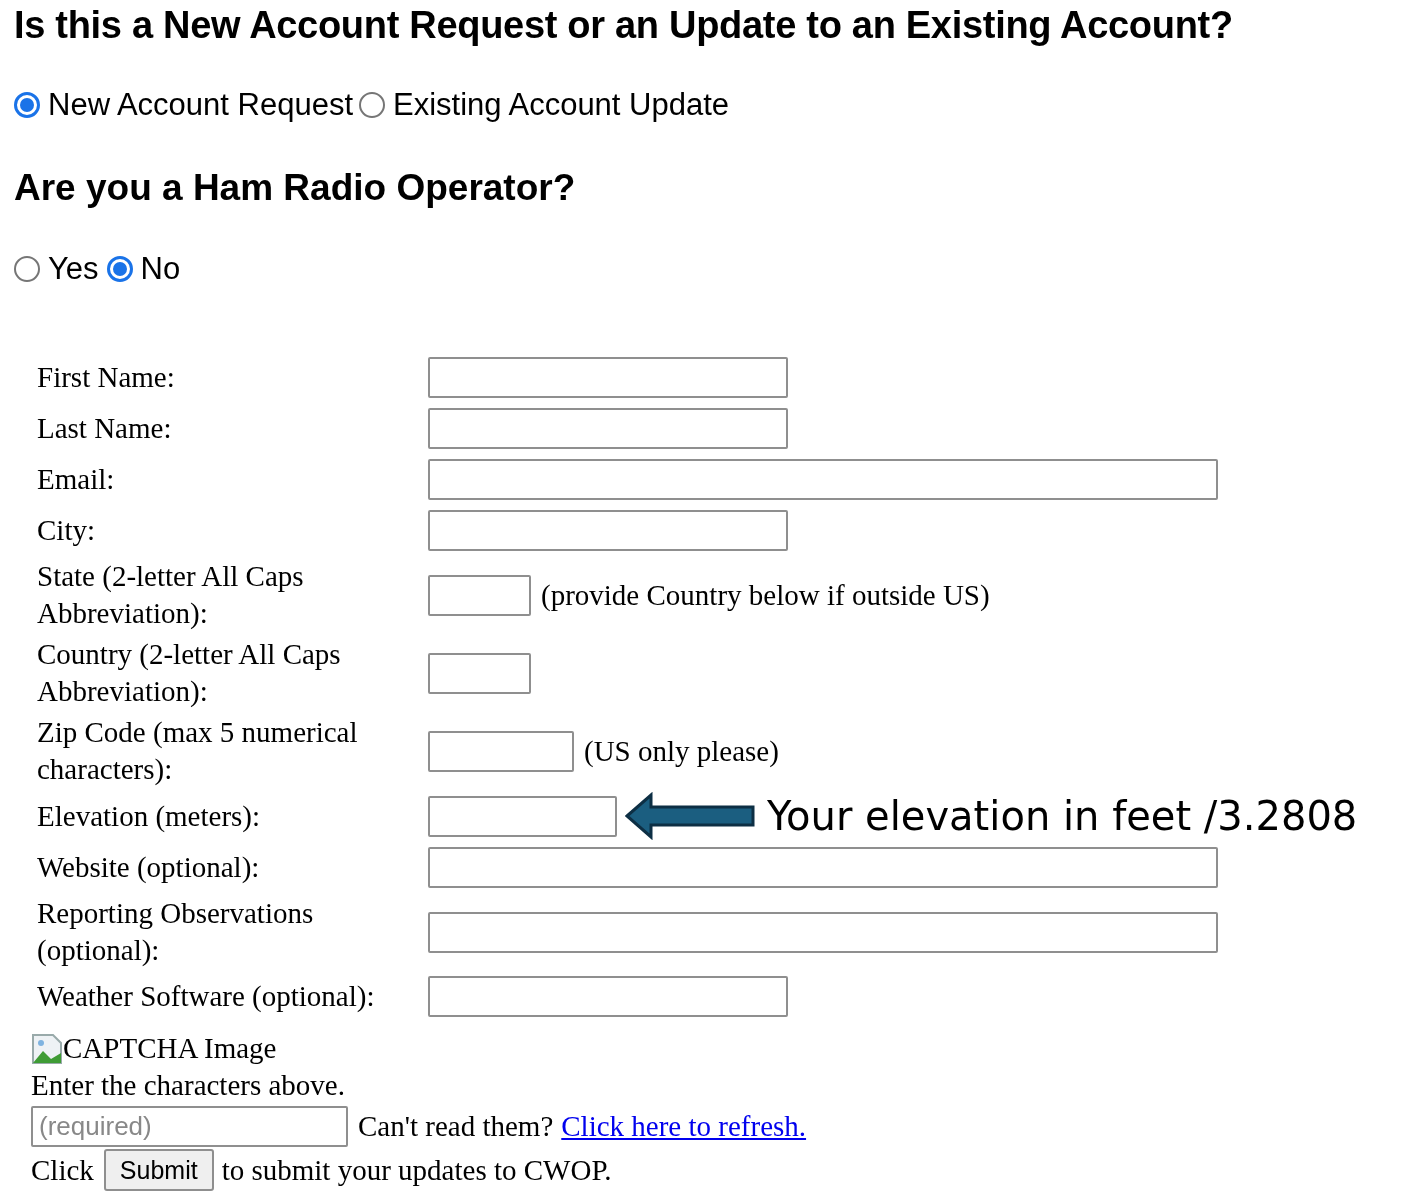 The width and height of the screenshot is (1405, 1200). What do you see at coordinates (149, 816) in the screenshot?
I see `field-label: Elevation (meters):` at bounding box center [149, 816].